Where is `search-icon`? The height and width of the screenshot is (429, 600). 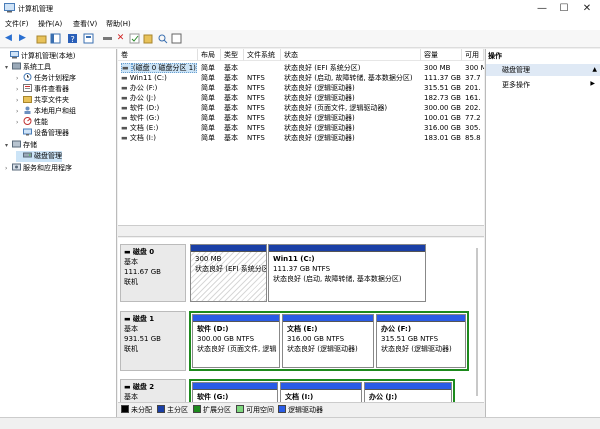 search-icon is located at coordinates (162, 38).